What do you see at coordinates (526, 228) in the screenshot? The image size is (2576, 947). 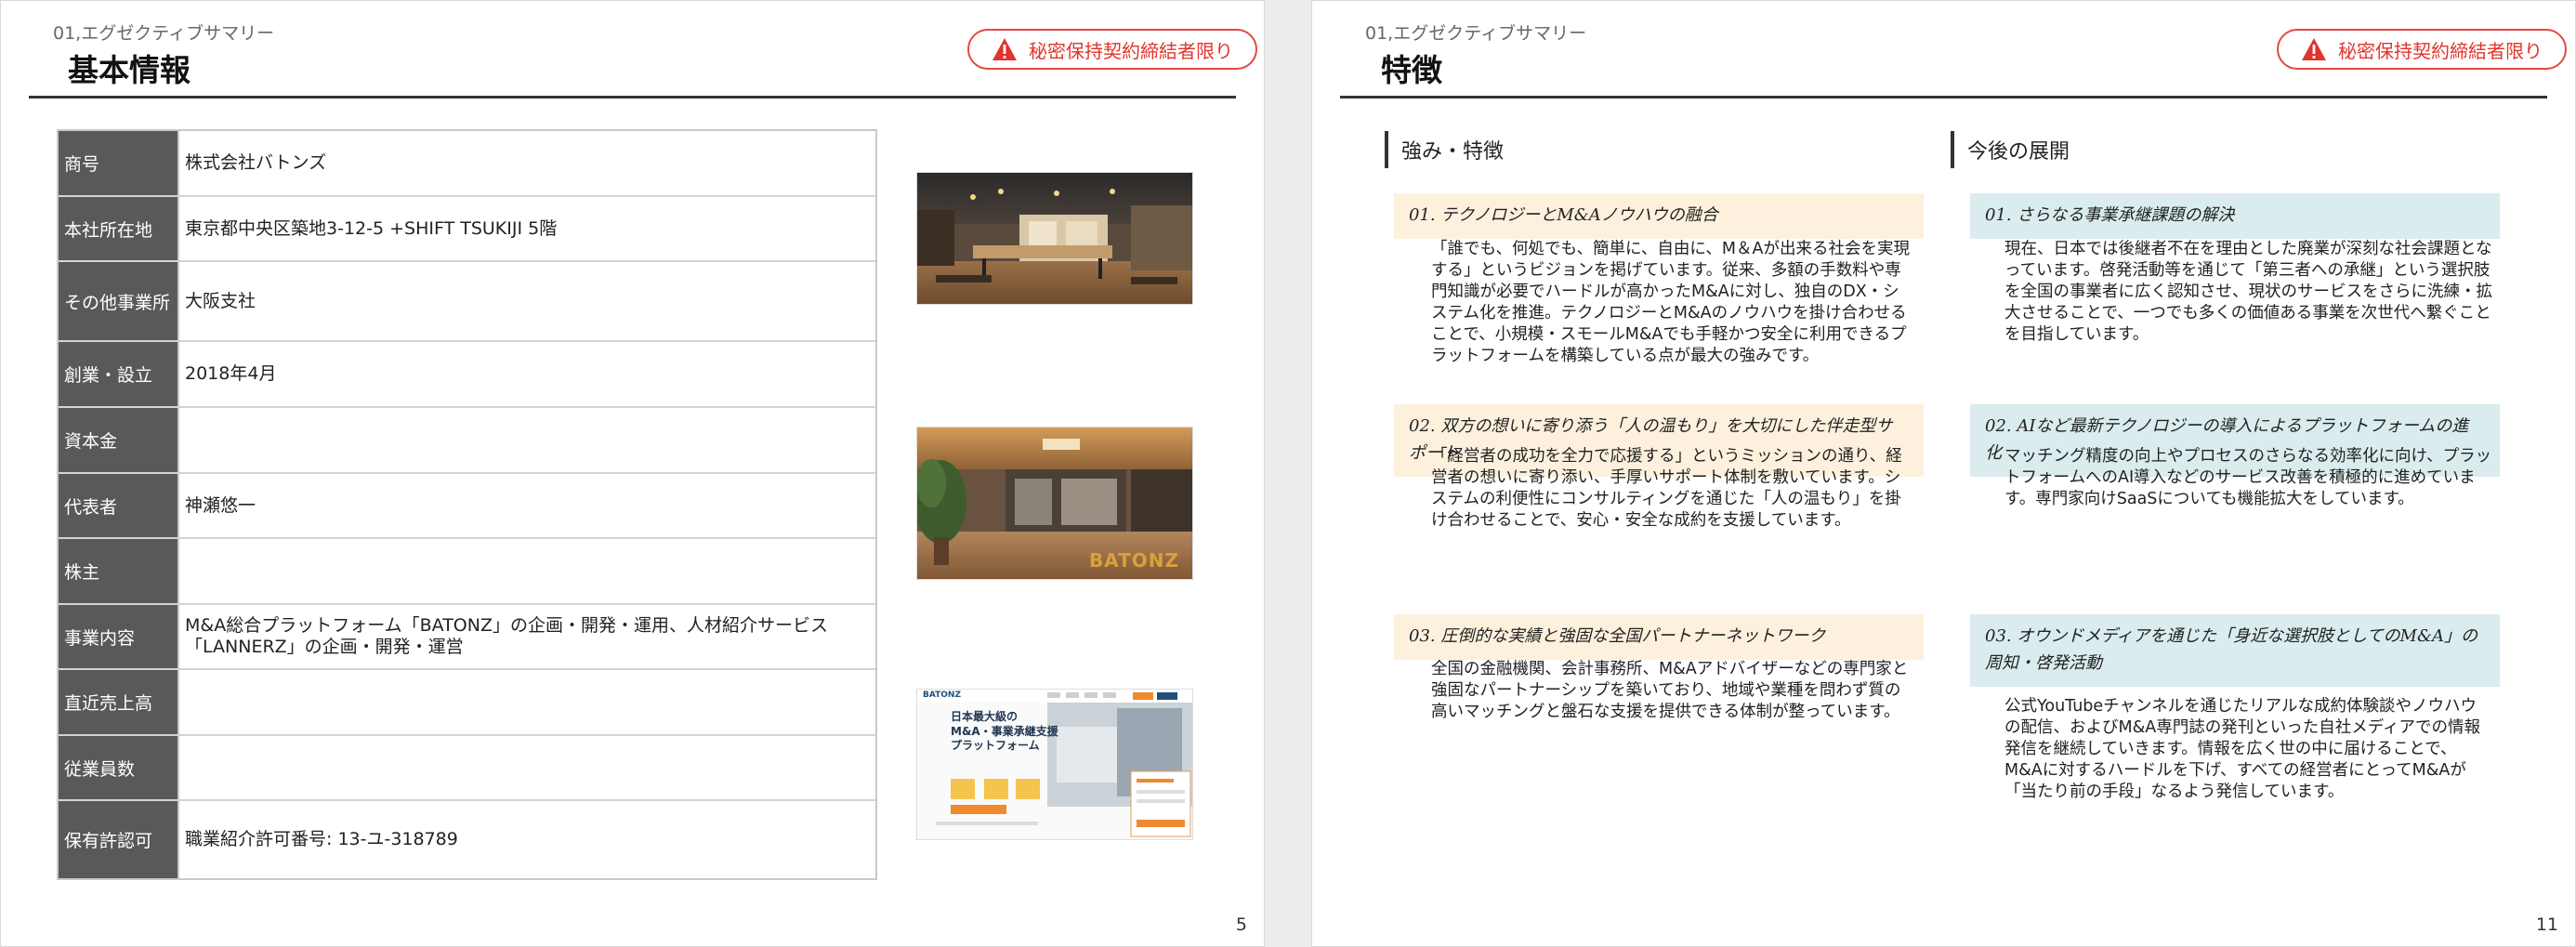 I see `row-value: 東京都中央区築地3-12-5 +SHIFT TSUKIJI 5階` at bounding box center [526, 228].